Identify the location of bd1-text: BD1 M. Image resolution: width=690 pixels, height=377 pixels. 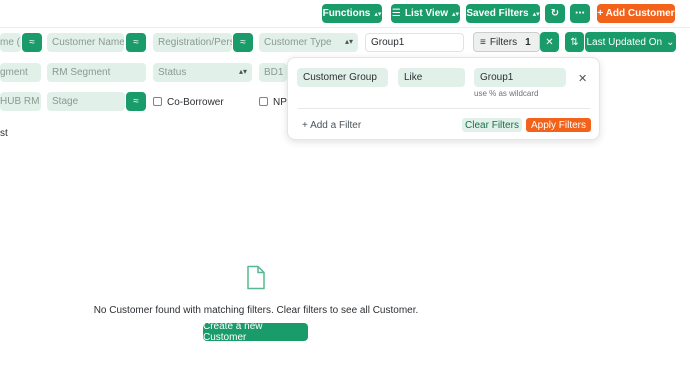
(275, 72).